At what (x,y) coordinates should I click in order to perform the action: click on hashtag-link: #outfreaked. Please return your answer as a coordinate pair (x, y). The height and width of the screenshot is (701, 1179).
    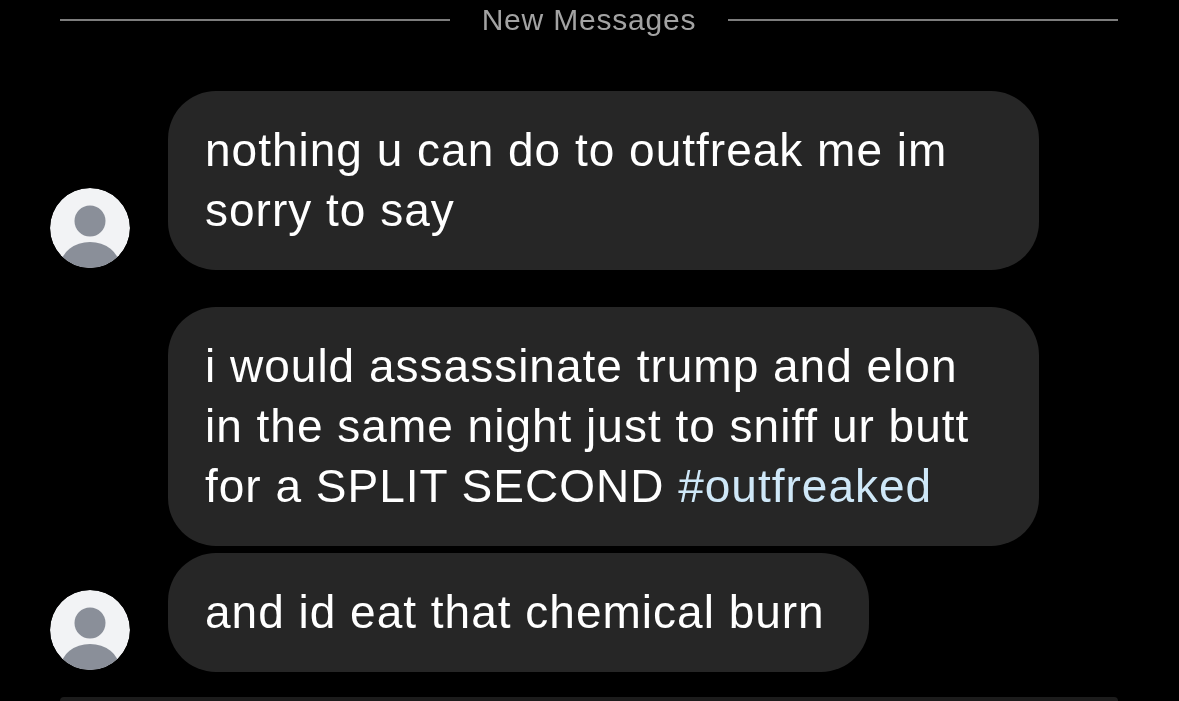
    Looking at the image, I should click on (805, 486).